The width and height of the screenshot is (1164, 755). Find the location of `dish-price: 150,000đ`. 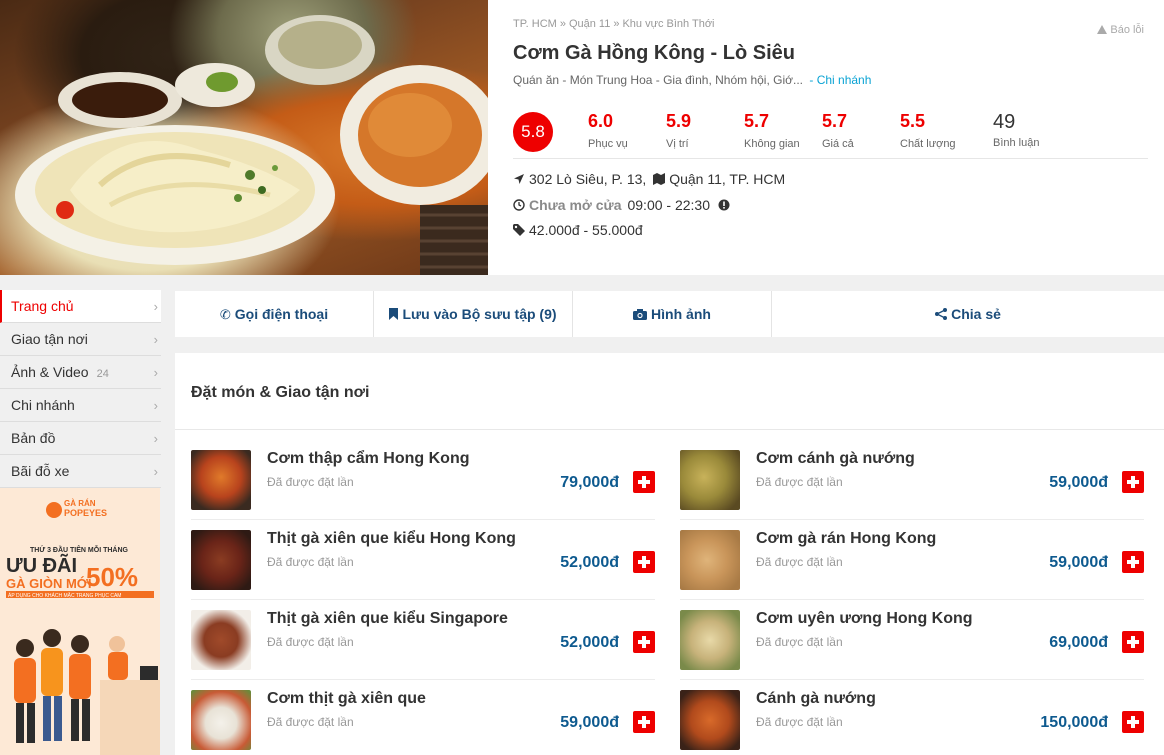

dish-price: 150,000đ is located at coordinates (1074, 722).